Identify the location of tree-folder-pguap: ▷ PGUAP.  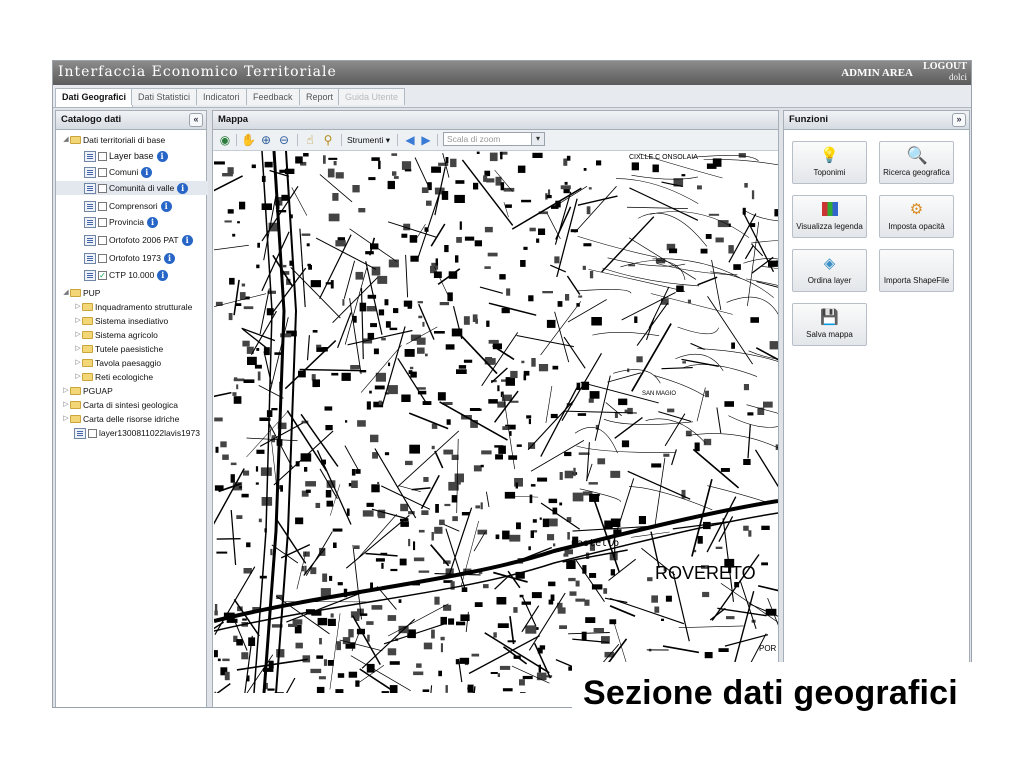
(87, 391).